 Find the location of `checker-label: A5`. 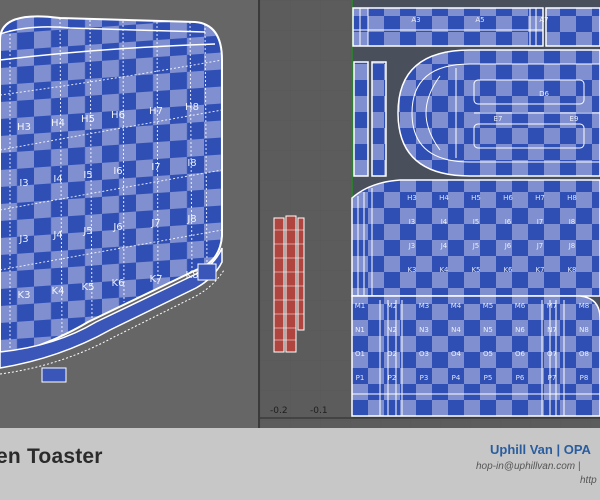

checker-label: A5 is located at coordinates (479, 20).